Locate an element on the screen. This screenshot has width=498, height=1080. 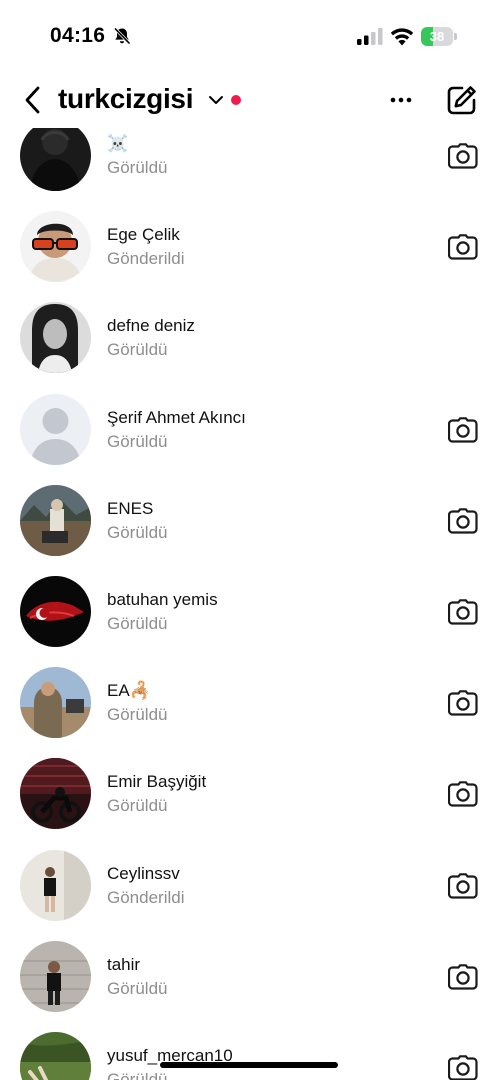
thread-row: defne deniz Görüldü is located at coordinates (249, 347).